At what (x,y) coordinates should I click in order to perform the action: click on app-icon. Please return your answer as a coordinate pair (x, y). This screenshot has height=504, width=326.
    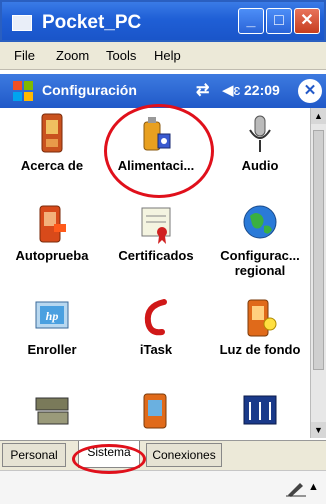
    Looking at the image, I should click on (22, 23).